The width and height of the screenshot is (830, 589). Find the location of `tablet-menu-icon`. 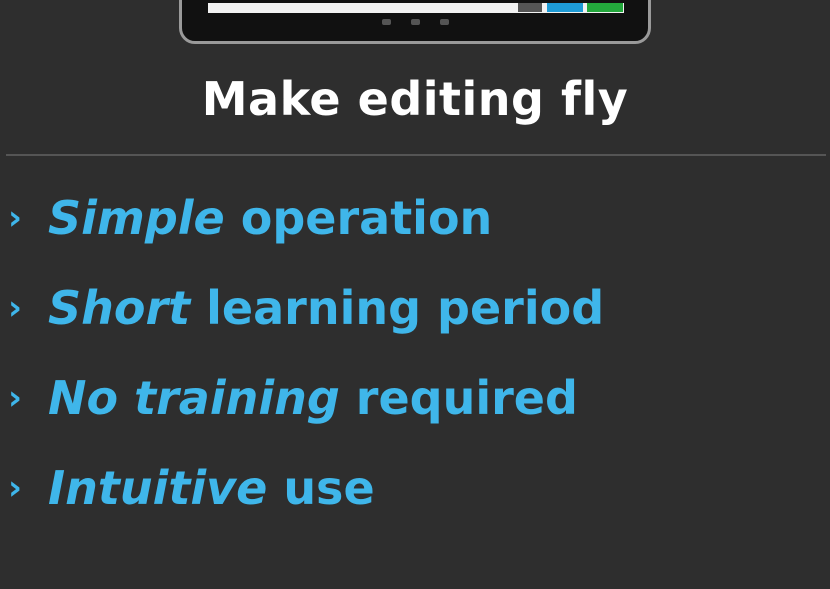

tablet-menu-icon is located at coordinates (444, 22).